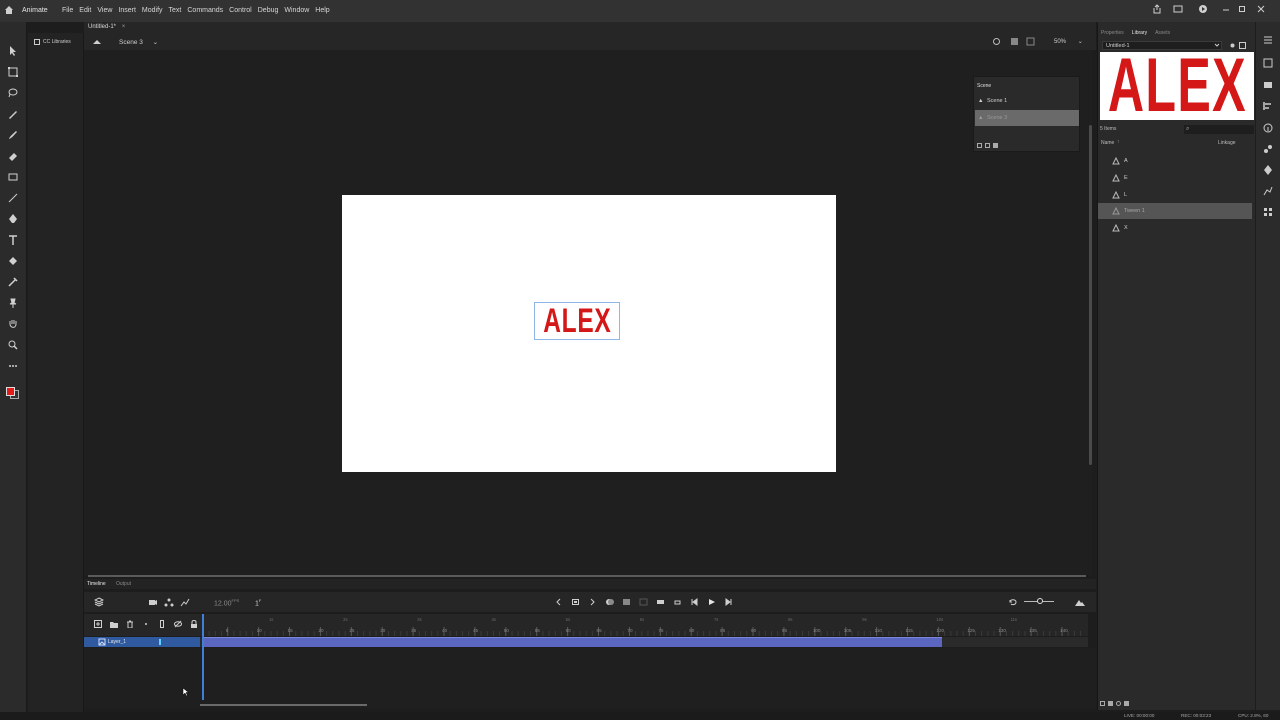 This screenshot has width=1280, height=720. Describe the element at coordinates (13, 219) in the screenshot. I see `pen-tool-icon` at that location.